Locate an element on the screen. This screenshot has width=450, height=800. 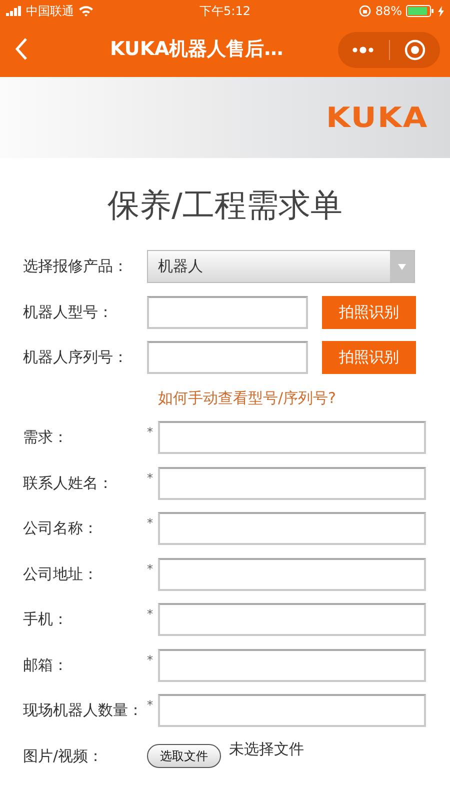
field-label: 图片/视频： is located at coordinates (63, 756).